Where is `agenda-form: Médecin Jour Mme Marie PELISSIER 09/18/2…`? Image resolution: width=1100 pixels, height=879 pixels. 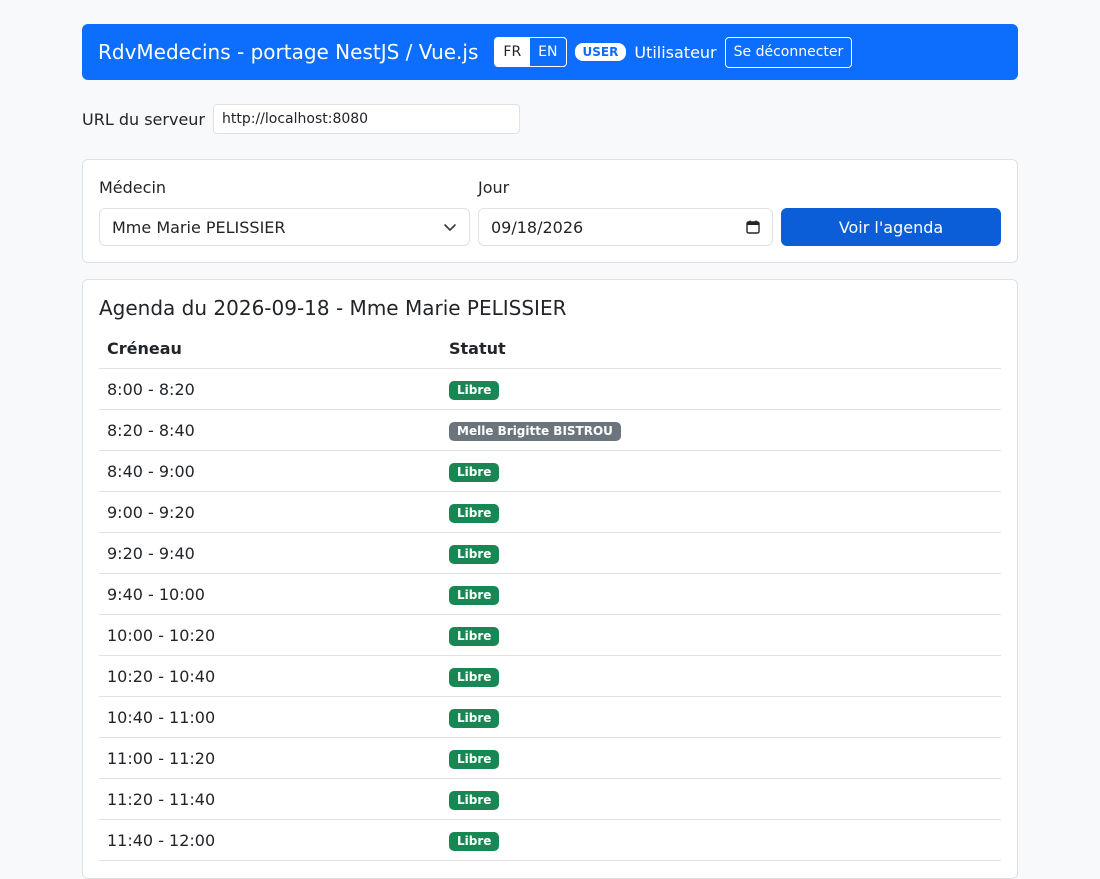 agenda-form: Médecin Jour Mme Marie PELISSIER 09/18/2… is located at coordinates (550, 211).